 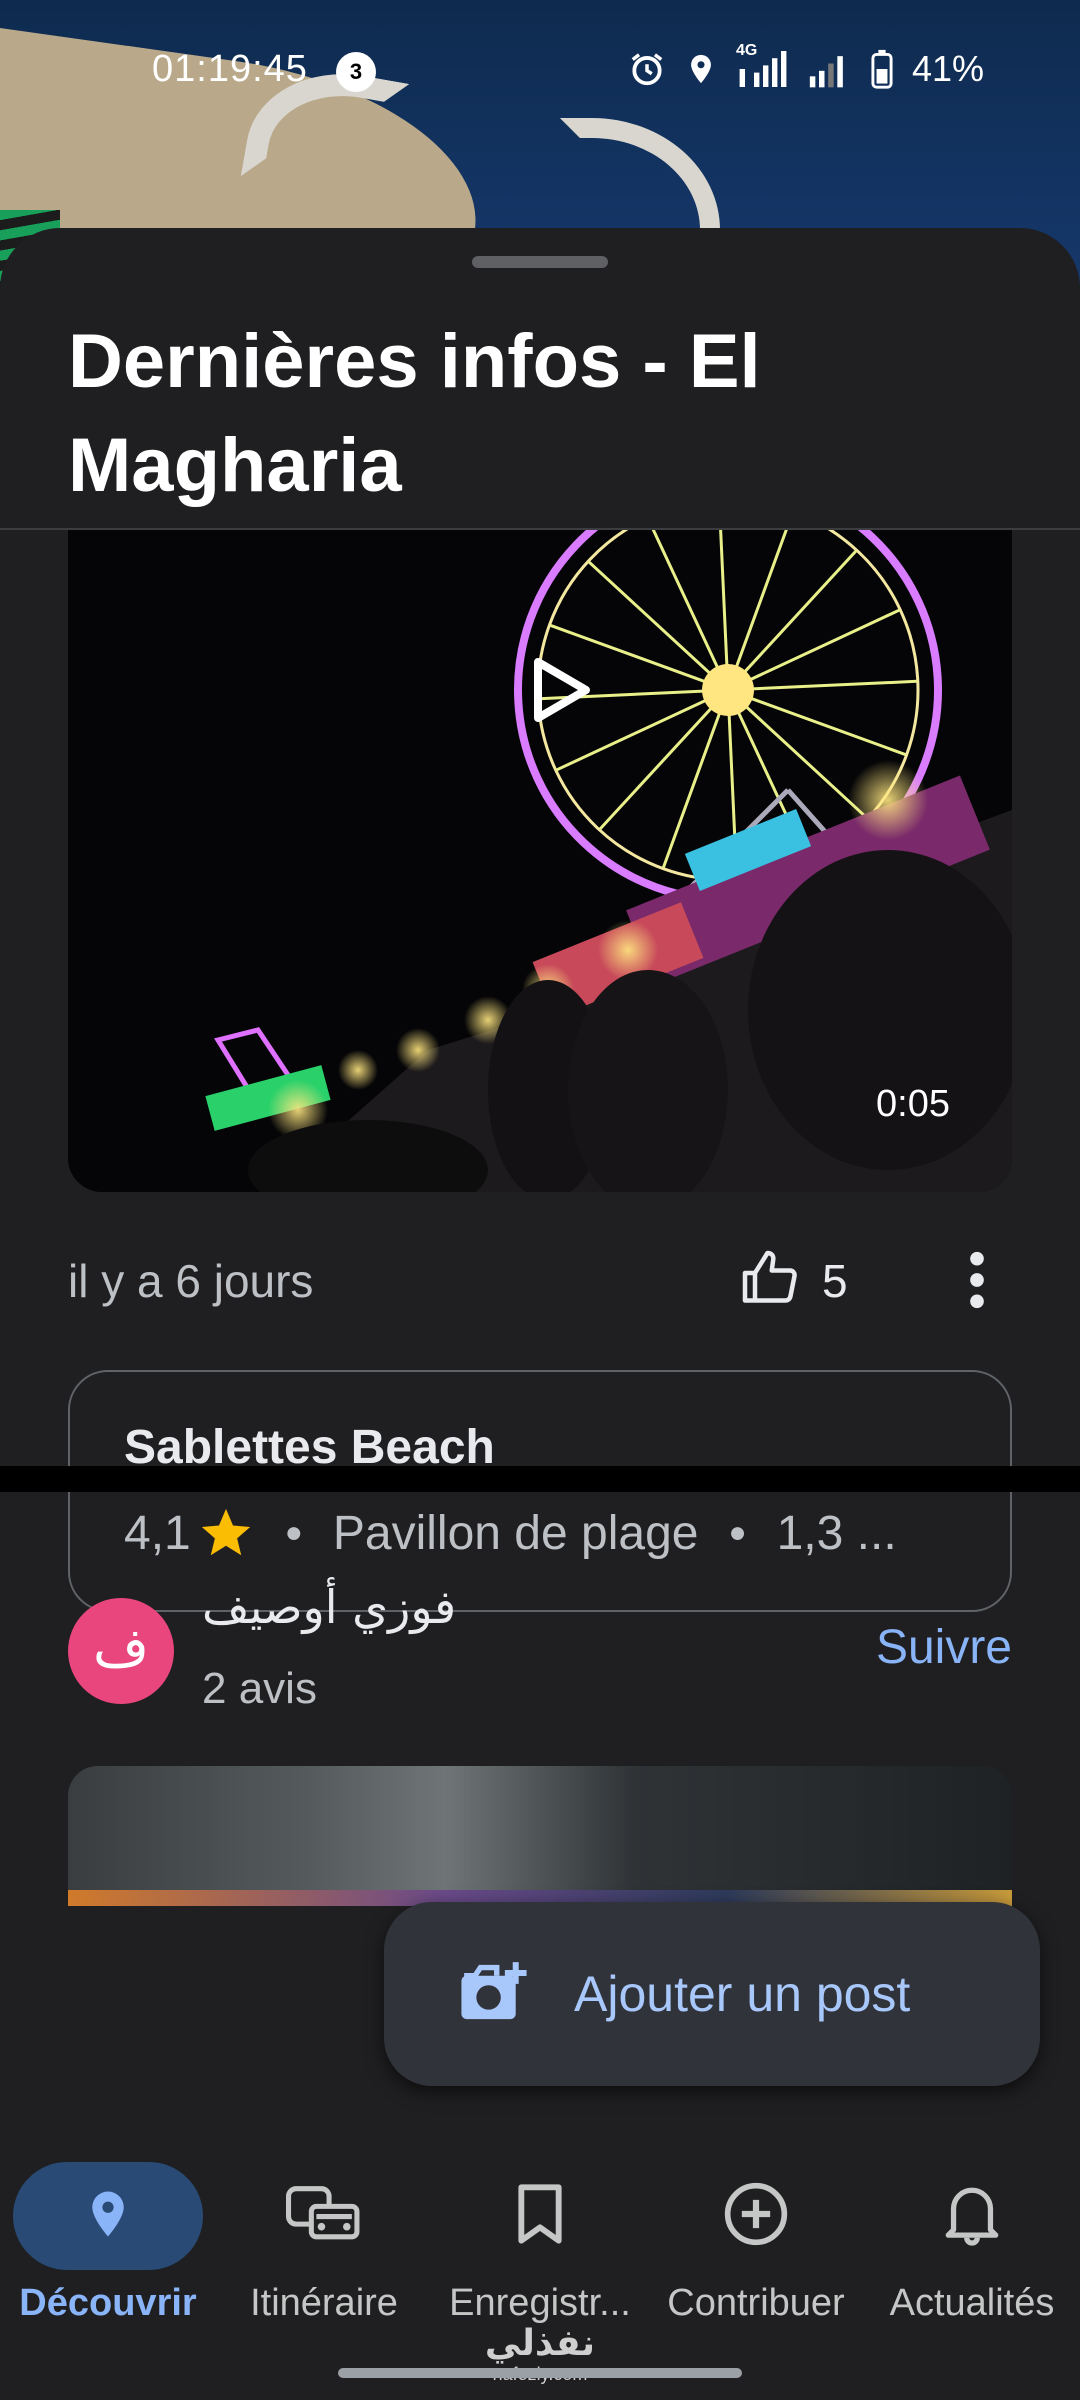 I want to click on location-icon, so click(x=701, y=69).